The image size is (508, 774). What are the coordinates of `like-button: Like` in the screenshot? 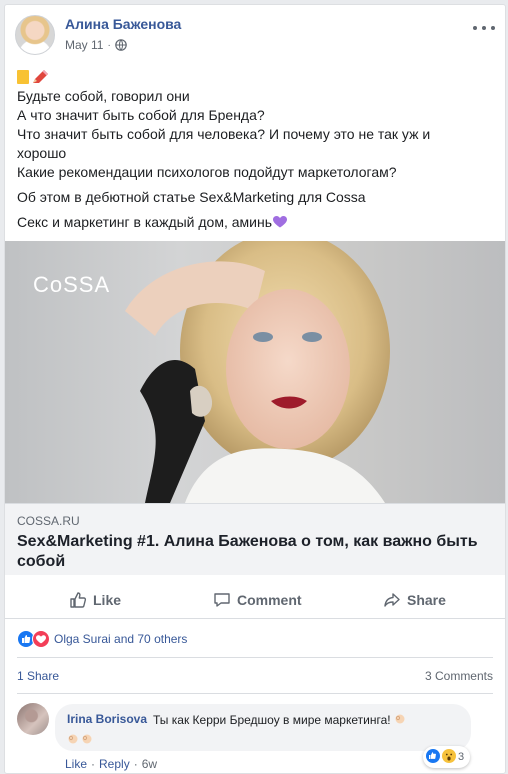 It's located at (95, 600).